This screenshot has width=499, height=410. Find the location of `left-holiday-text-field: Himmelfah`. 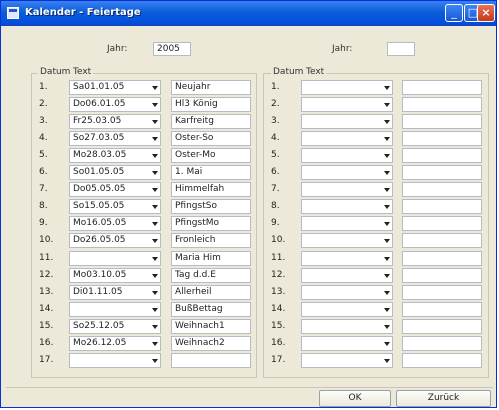

left-holiday-text-field: Himmelfah is located at coordinates (211, 189).